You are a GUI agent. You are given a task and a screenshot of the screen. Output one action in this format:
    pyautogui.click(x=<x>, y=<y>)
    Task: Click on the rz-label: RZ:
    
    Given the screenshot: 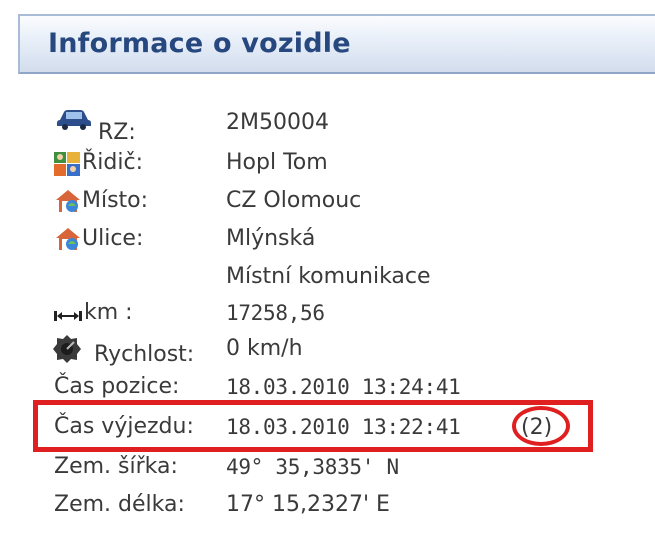 What is the action you would take?
    pyautogui.click(x=117, y=132)
    